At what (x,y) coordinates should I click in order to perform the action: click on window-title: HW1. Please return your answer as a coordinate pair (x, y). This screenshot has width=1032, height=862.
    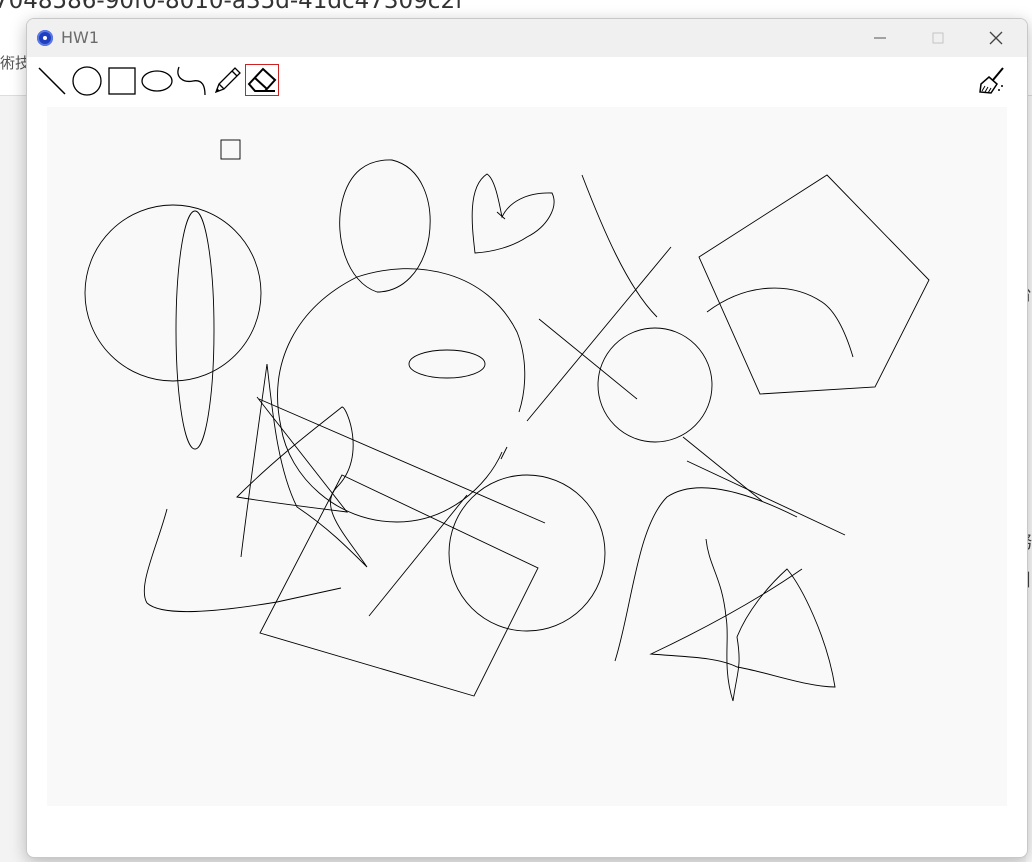
    Looking at the image, I should click on (80, 37).